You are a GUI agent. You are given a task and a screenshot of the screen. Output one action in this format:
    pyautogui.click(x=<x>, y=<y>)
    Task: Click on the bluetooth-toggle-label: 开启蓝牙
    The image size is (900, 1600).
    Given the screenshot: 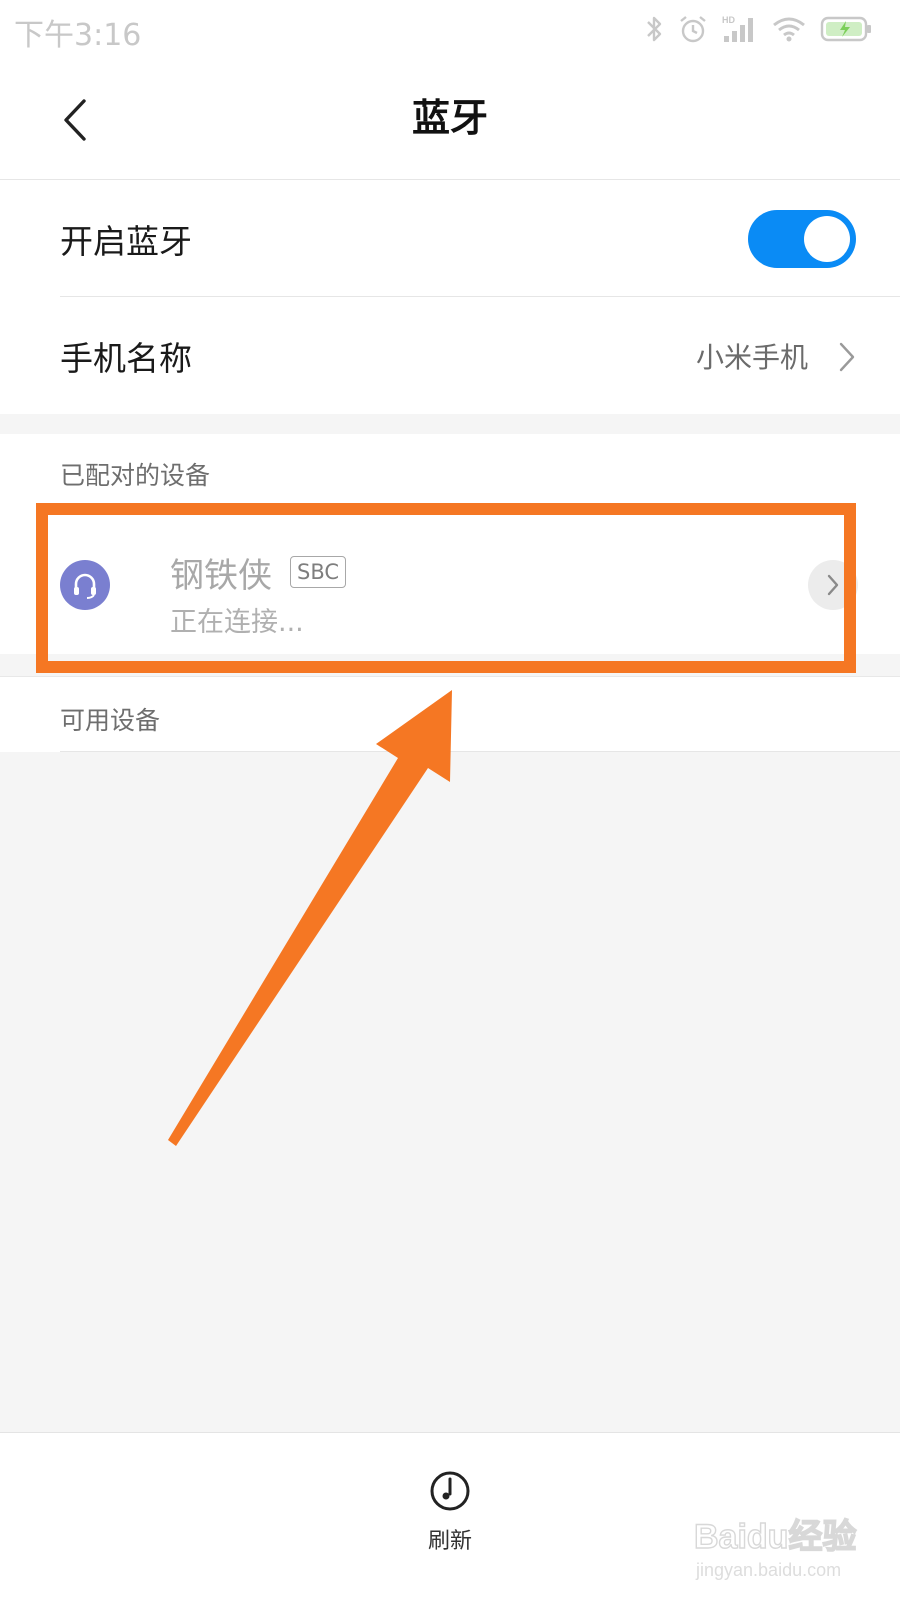 What is the action you would take?
    pyautogui.click(x=126, y=241)
    